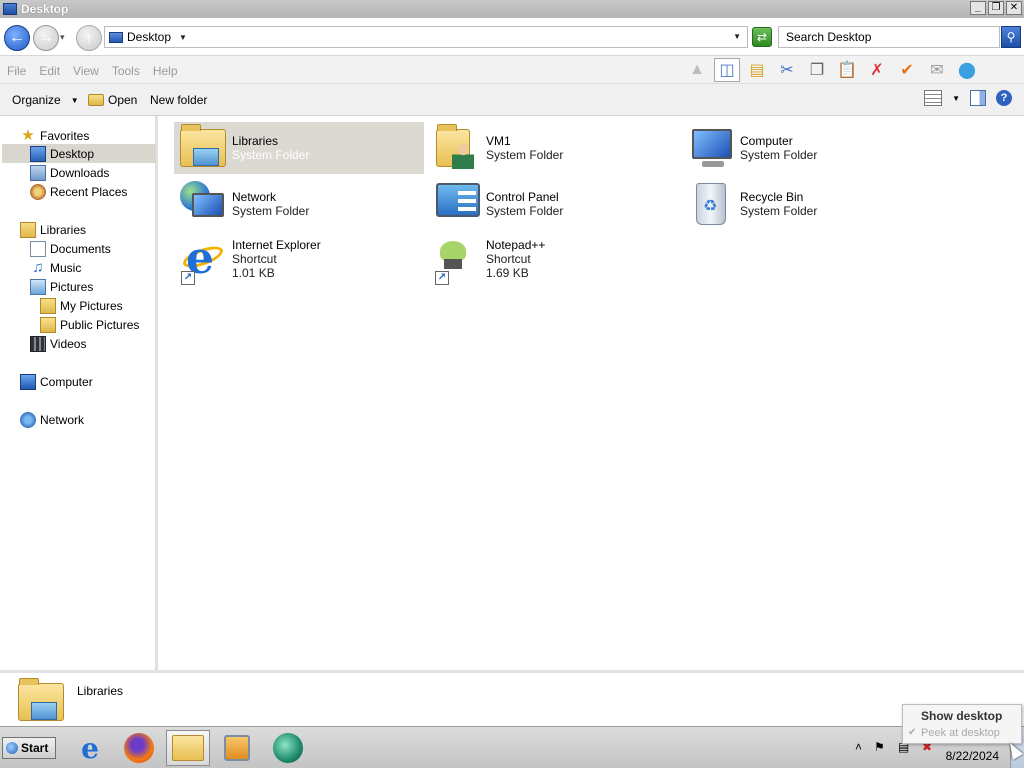 The height and width of the screenshot is (768, 1024). What do you see at coordinates (255, 141) in the screenshot?
I see `item-name: Libraries` at bounding box center [255, 141].